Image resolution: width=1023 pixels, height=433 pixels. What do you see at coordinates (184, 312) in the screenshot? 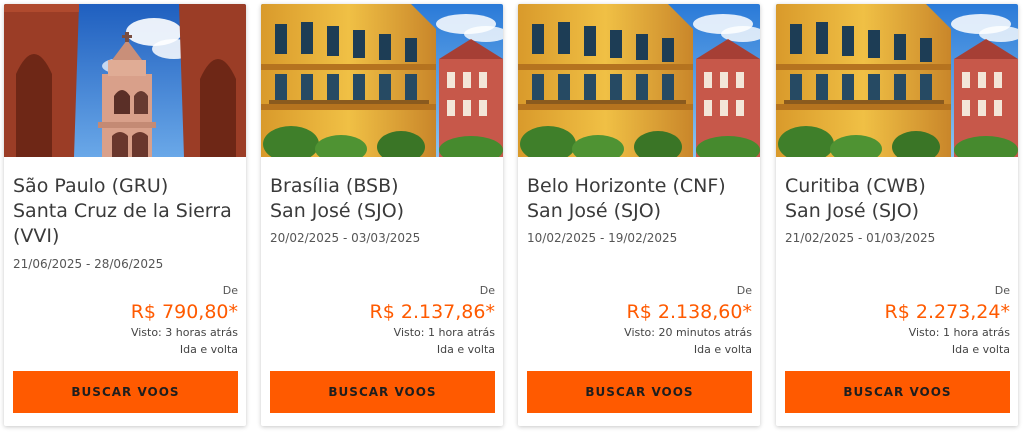
I see `price: R$ 790,80*` at bounding box center [184, 312].